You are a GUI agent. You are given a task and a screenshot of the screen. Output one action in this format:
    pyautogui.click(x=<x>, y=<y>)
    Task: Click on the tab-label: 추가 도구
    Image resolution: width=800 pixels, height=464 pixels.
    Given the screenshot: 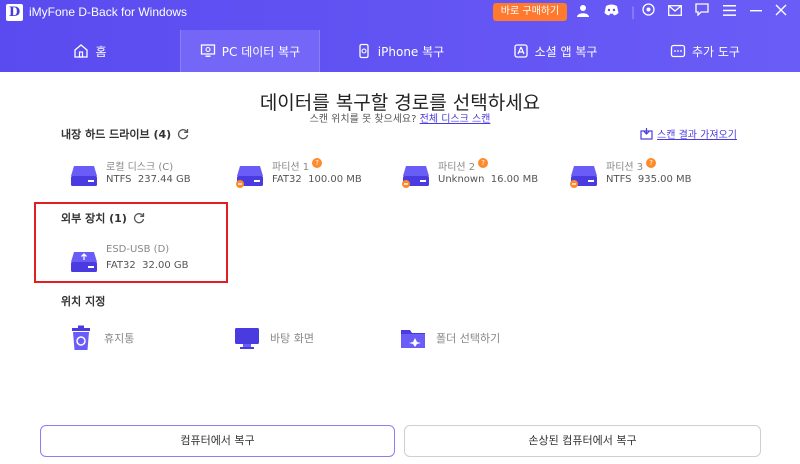 What is the action you would take?
    pyautogui.click(x=716, y=51)
    